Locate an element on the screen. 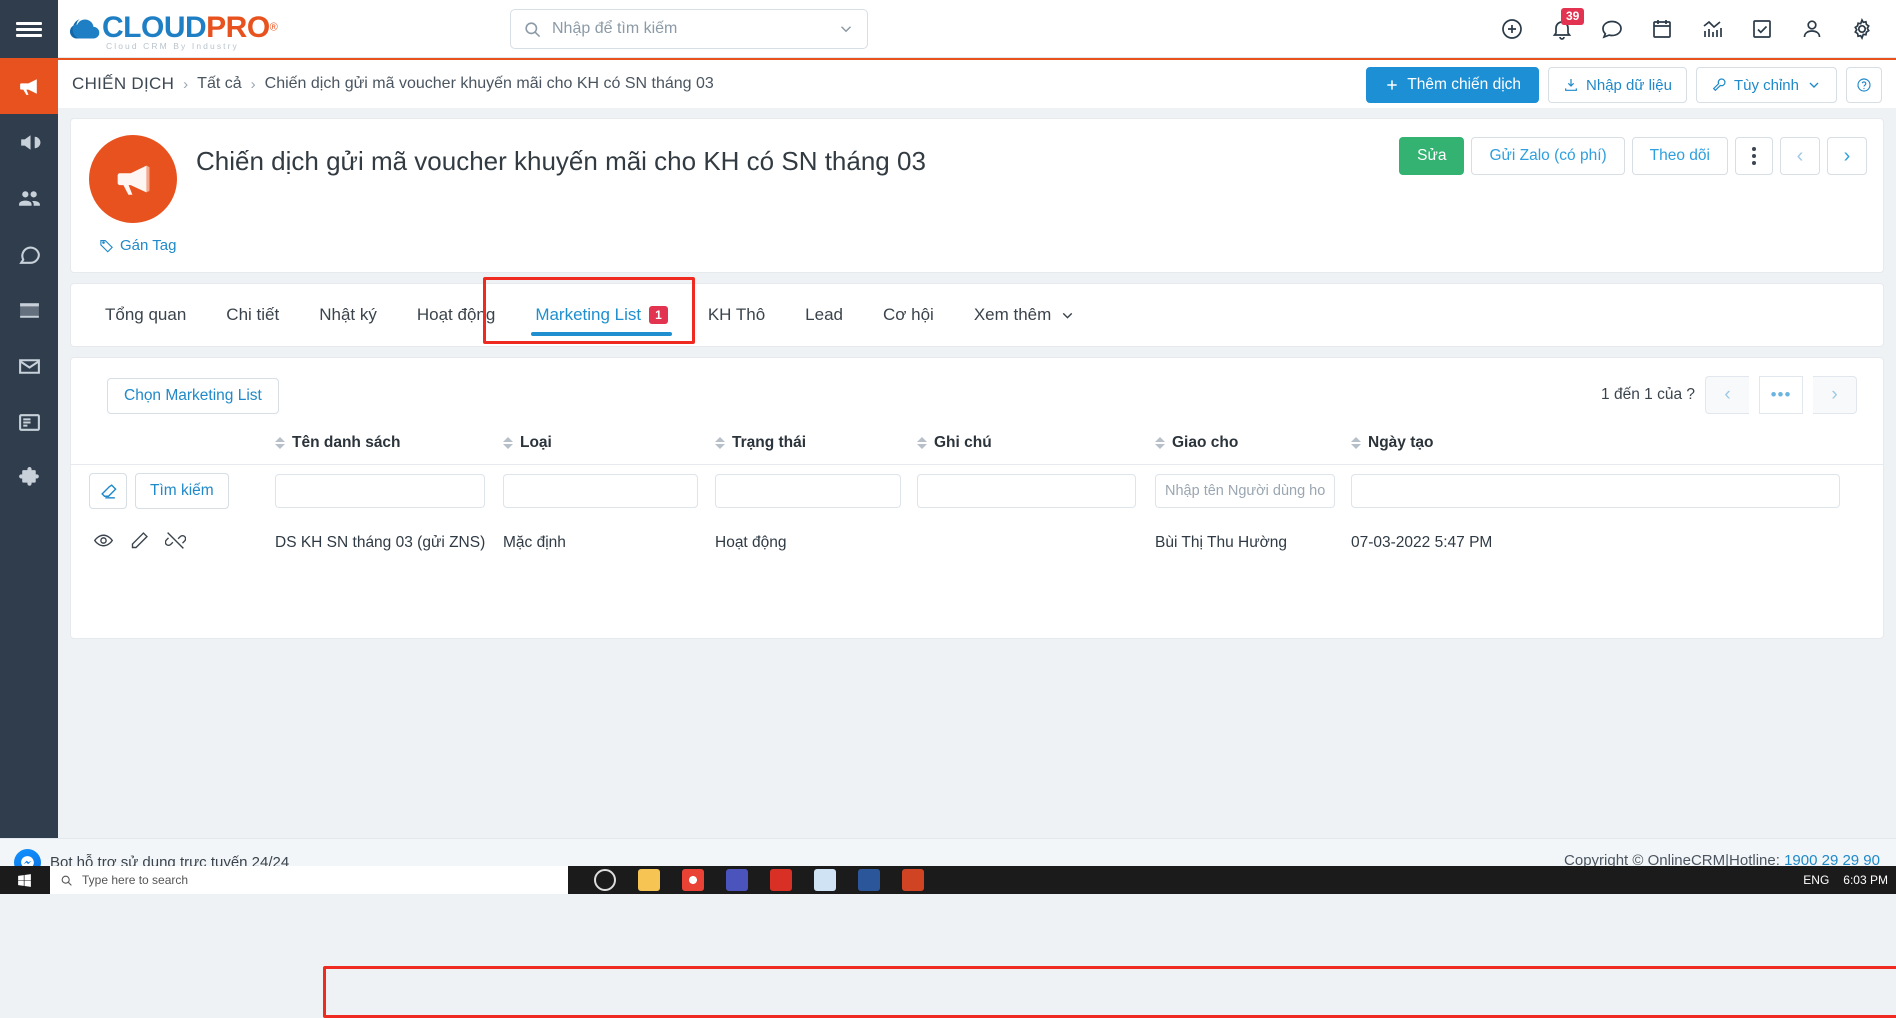 This screenshot has width=1896, height=1018. word-icon is located at coordinates (869, 880).